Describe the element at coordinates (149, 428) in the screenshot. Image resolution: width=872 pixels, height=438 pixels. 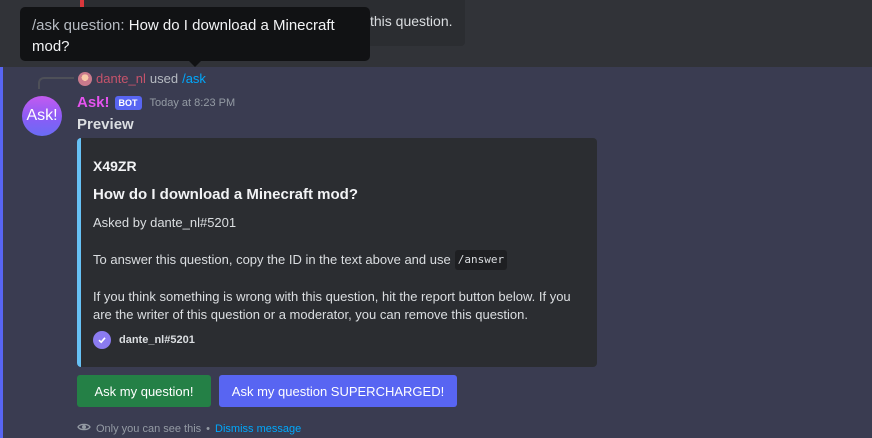
I see `ephemeral-note-text: Only you can see this` at that location.